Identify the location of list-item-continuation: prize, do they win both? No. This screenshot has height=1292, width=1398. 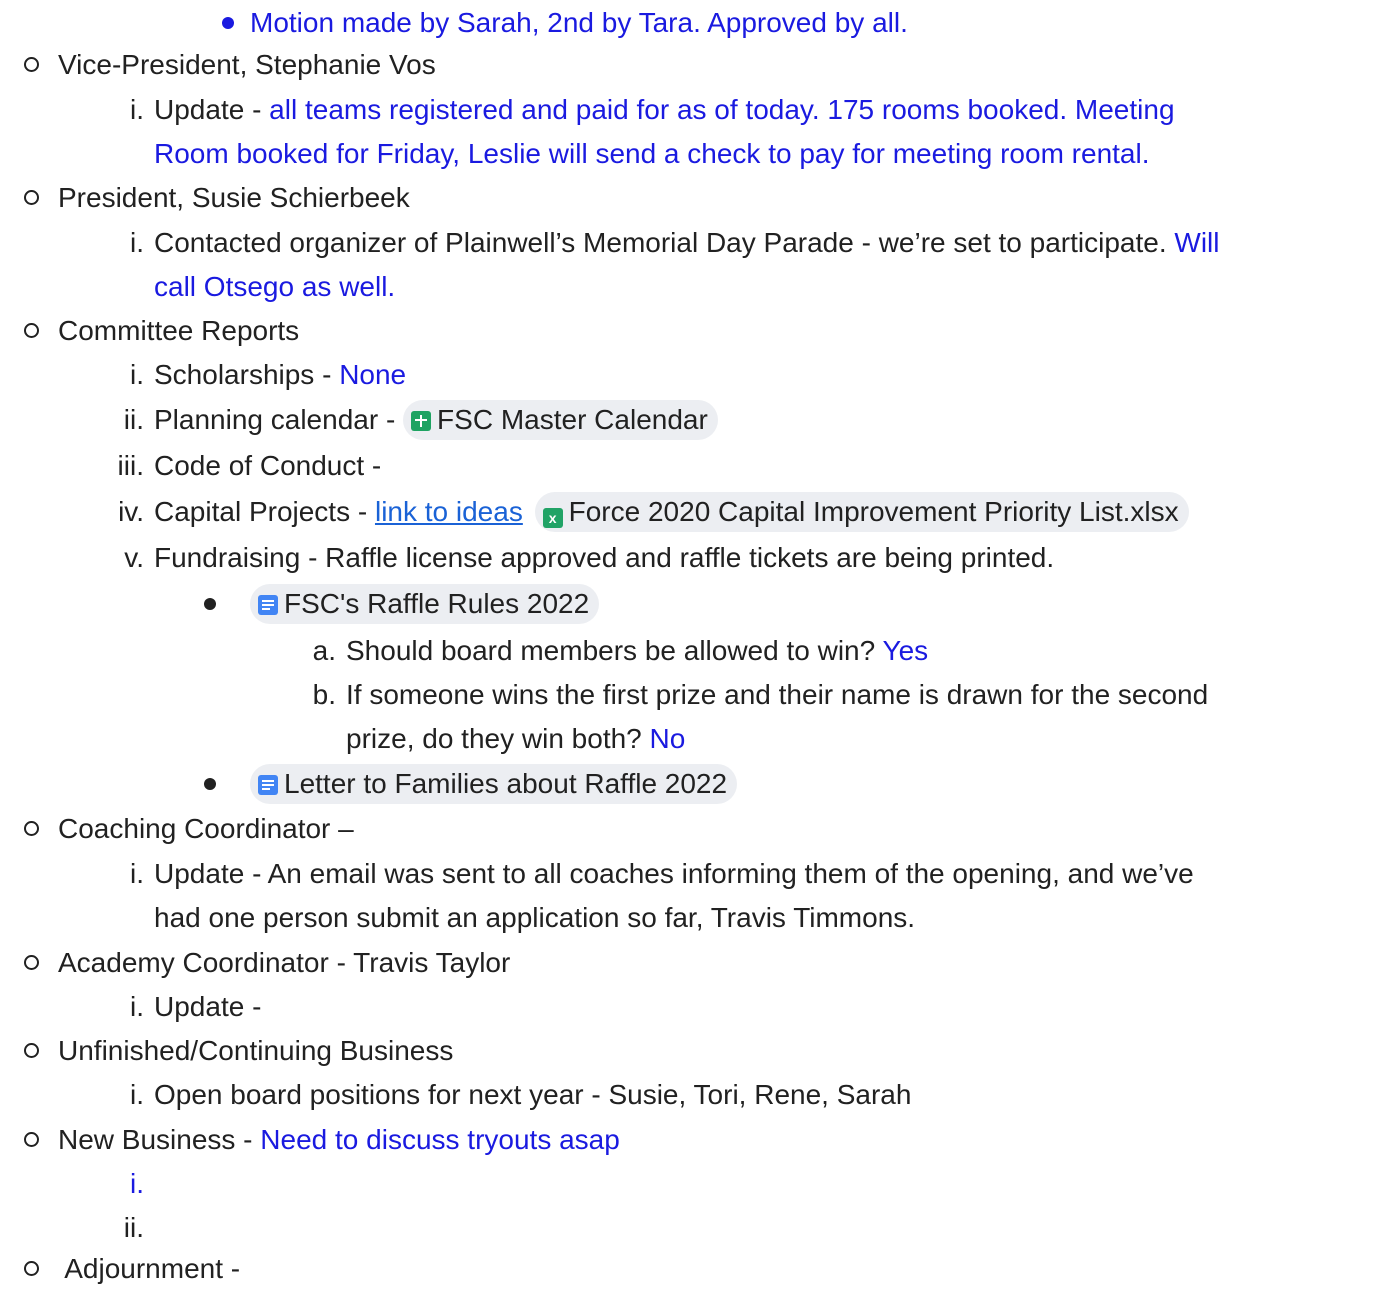
(515, 739).